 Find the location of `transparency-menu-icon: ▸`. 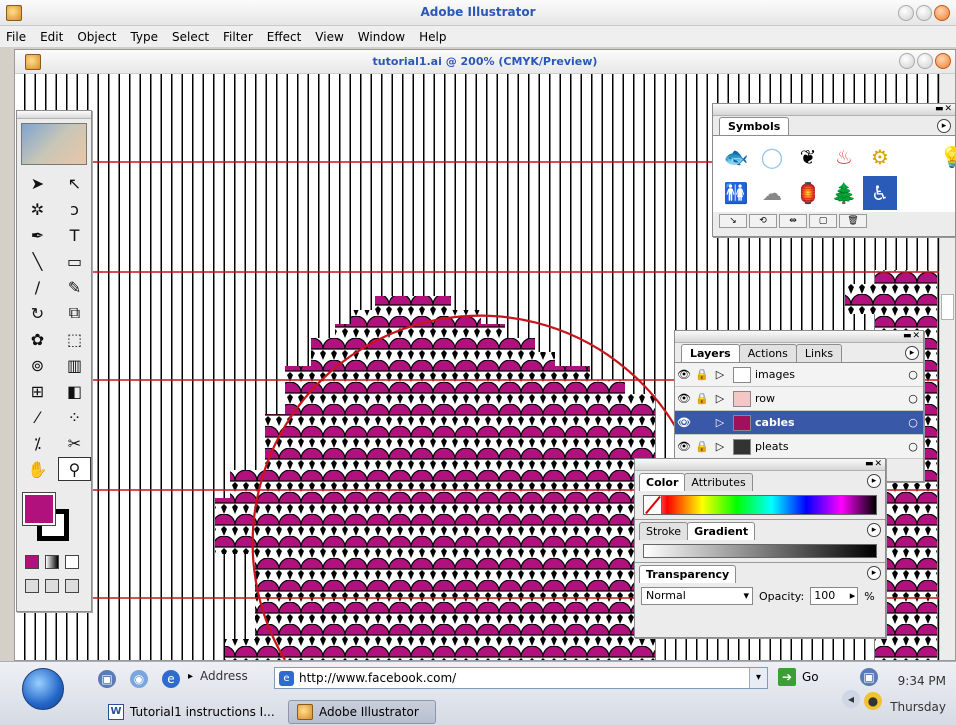

transparency-menu-icon: ▸ is located at coordinates (874, 573).